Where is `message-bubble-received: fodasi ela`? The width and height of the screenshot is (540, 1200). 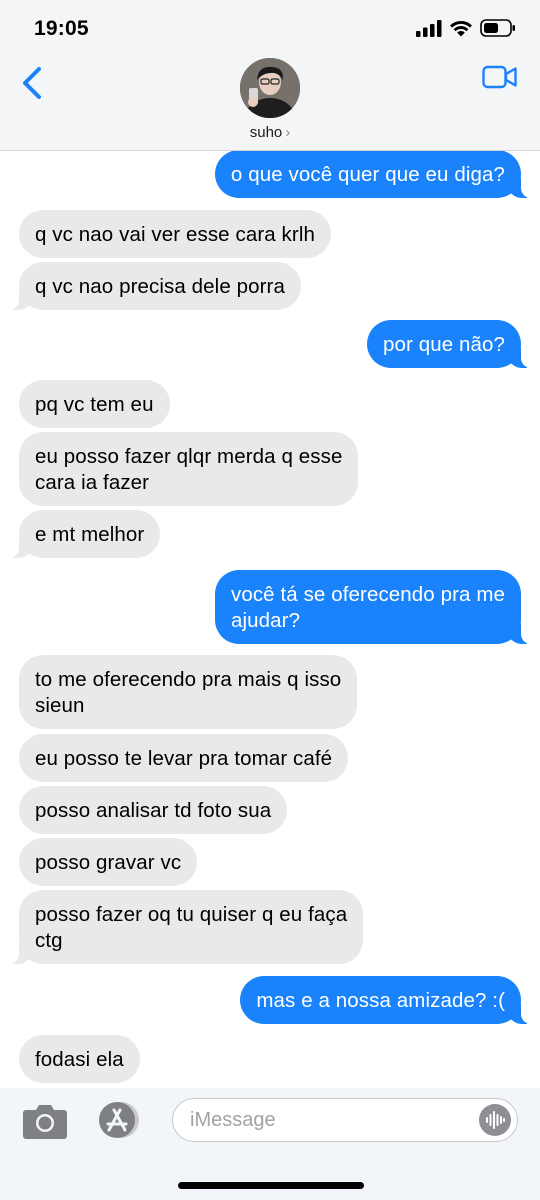 message-bubble-received: fodasi ela is located at coordinates (79, 1059).